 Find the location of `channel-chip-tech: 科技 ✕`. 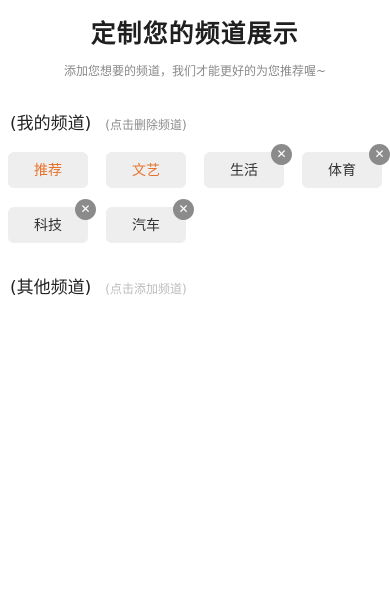

channel-chip-tech: 科技 ✕ is located at coordinates (52, 221).